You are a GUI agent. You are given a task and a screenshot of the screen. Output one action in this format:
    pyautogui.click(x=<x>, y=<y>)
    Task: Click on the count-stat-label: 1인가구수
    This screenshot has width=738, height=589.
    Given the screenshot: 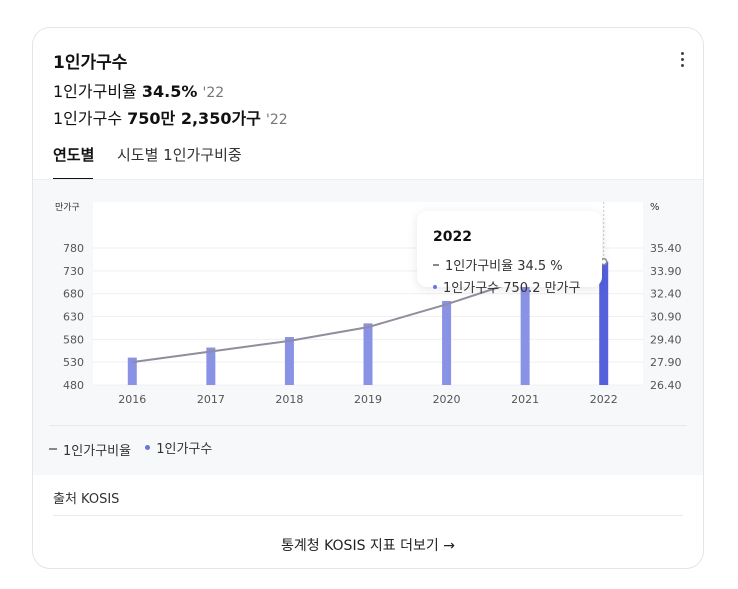 What is the action you would take?
    pyautogui.click(x=88, y=118)
    